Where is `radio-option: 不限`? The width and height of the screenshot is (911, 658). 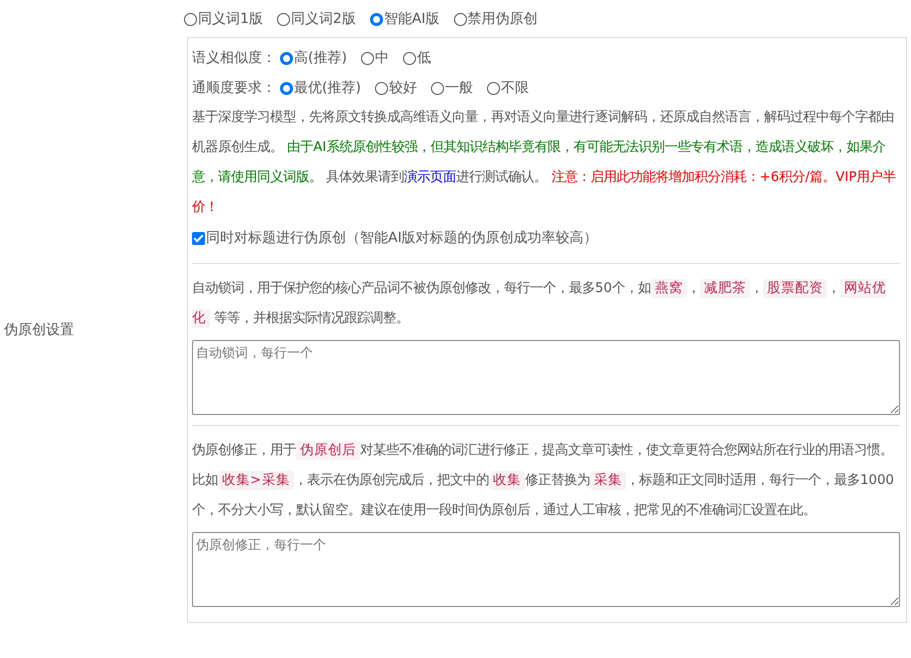 radio-option: 不限 is located at coordinates (507, 88).